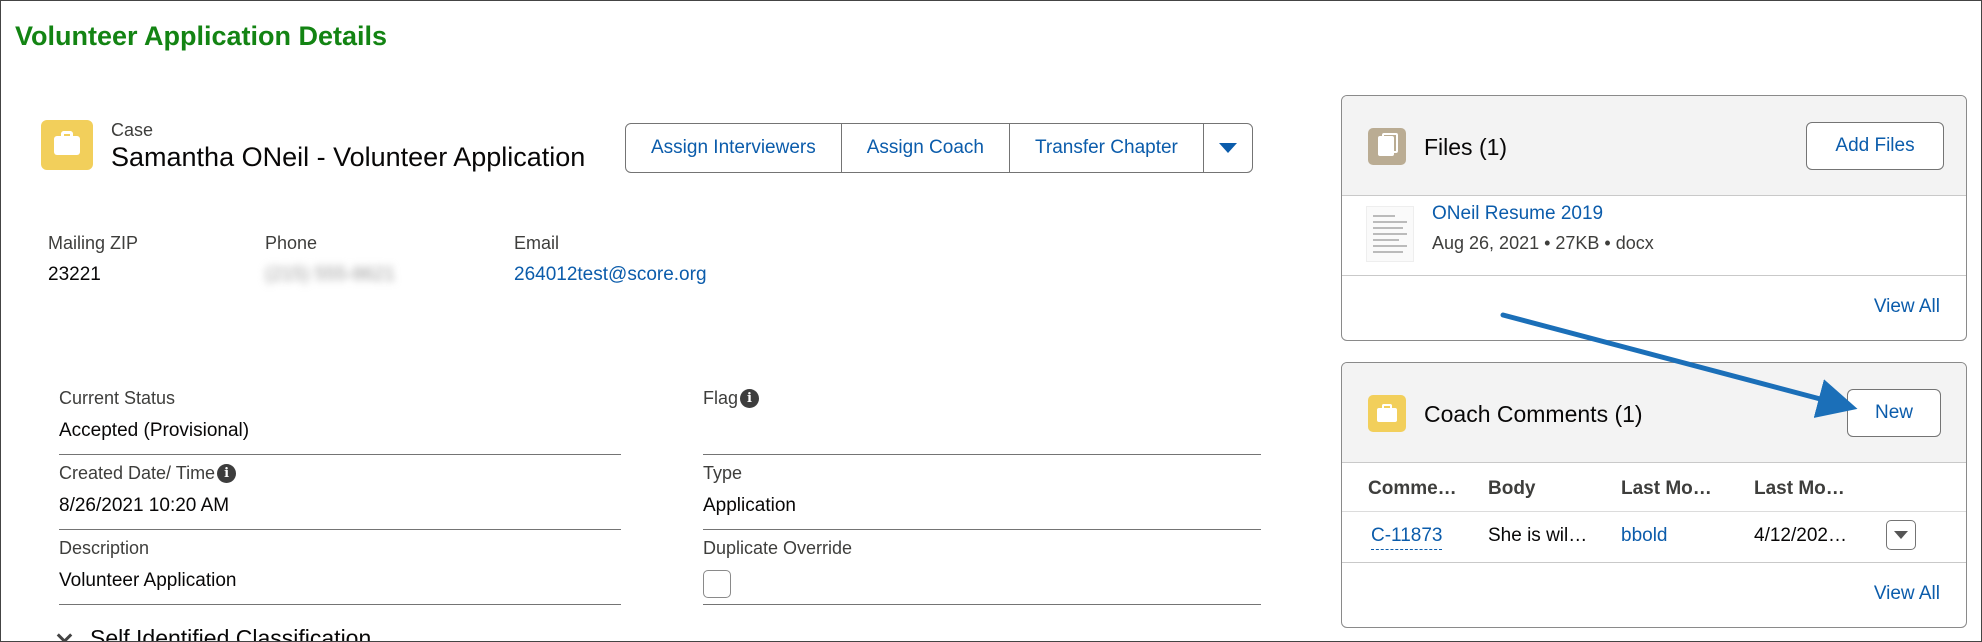 This screenshot has width=1982, height=642. Describe the element at coordinates (1907, 594) in the screenshot. I see `comments-view-all-link: View All` at that location.